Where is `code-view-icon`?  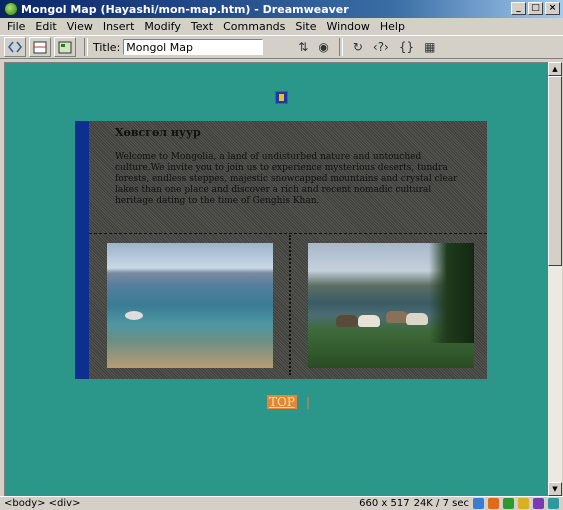
code-view-icon is located at coordinates (15, 47).